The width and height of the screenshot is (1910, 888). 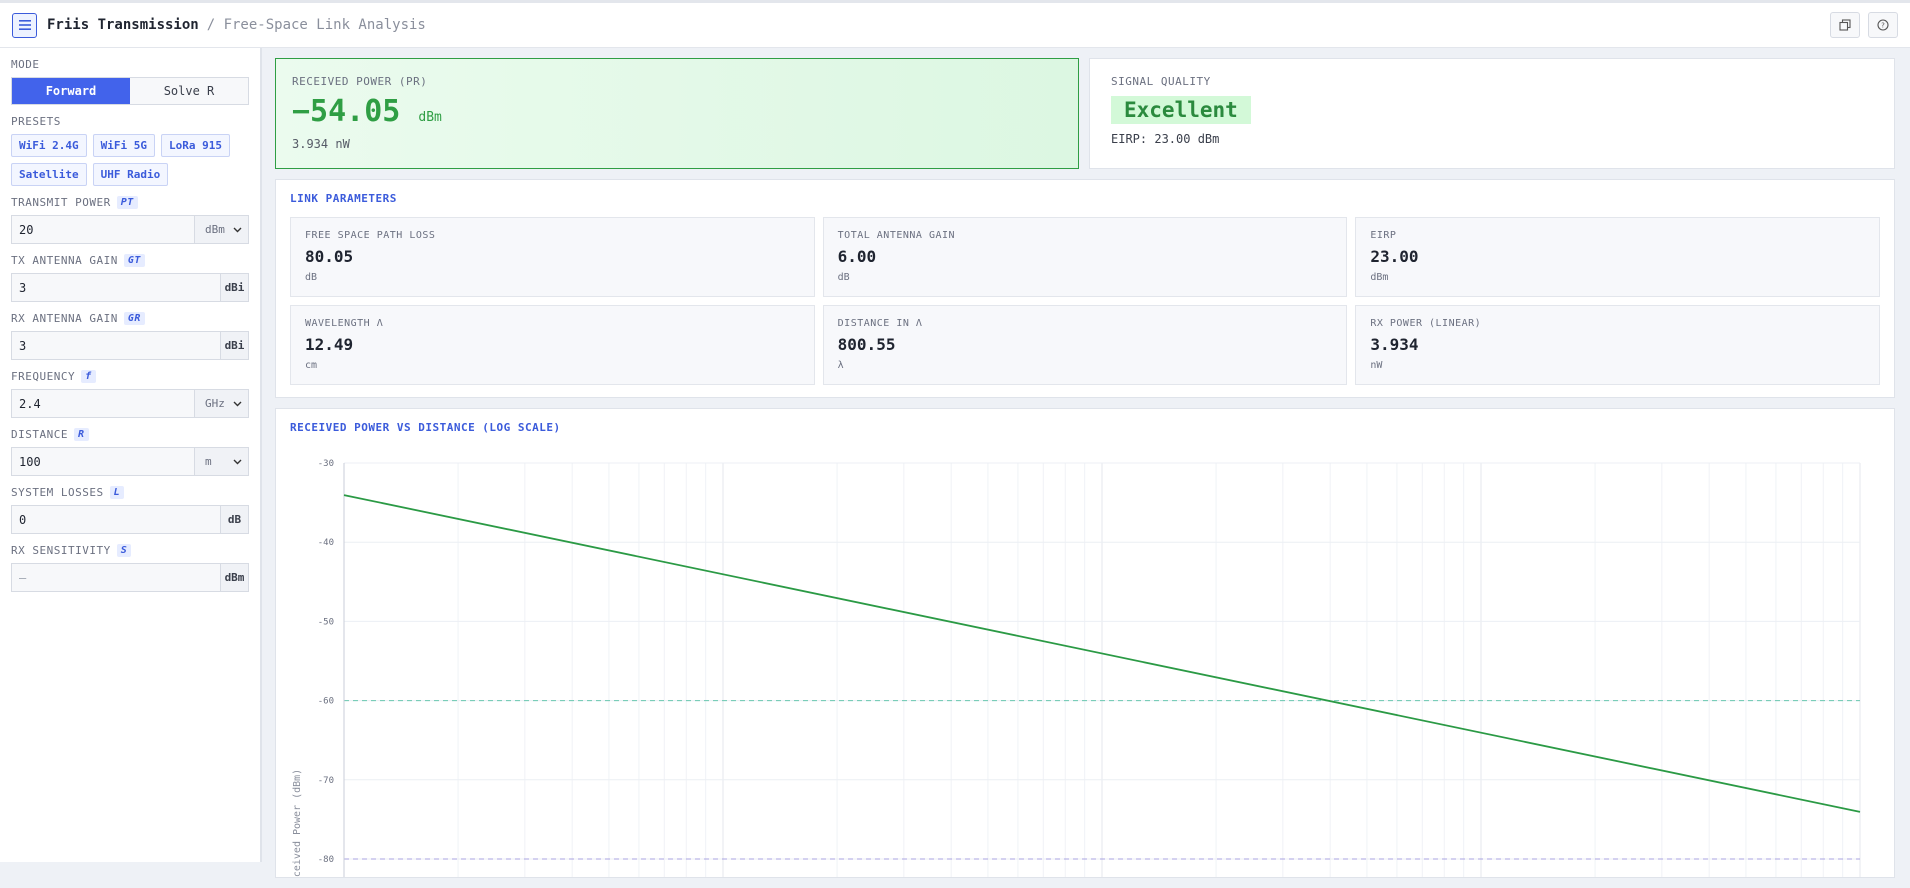 What do you see at coordinates (130, 492) in the screenshot?
I see `field-label: SYSTEM LOSSES L` at bounding box center [130, 492].